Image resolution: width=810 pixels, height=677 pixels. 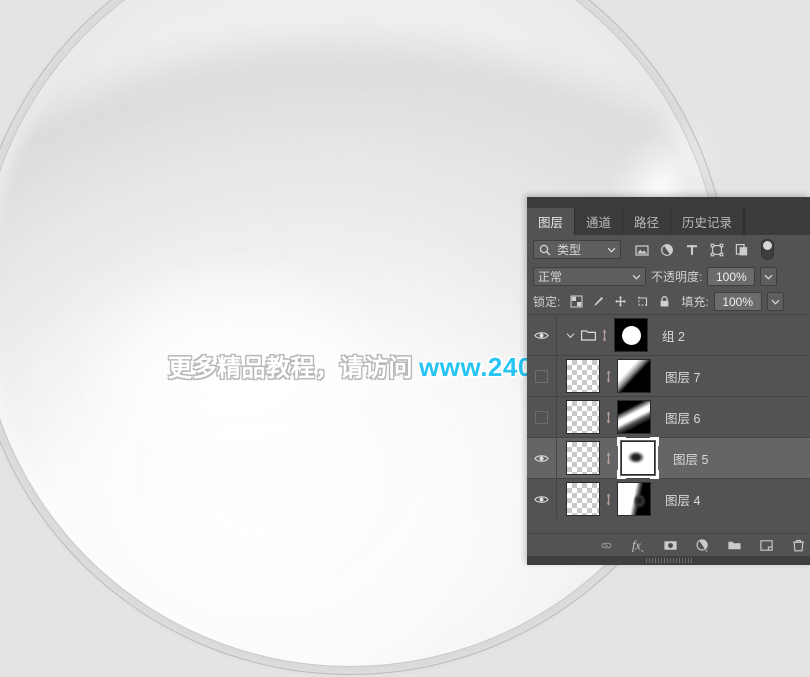 I want to click on blend-mode-value: 正常, so click(x=550, y=277).